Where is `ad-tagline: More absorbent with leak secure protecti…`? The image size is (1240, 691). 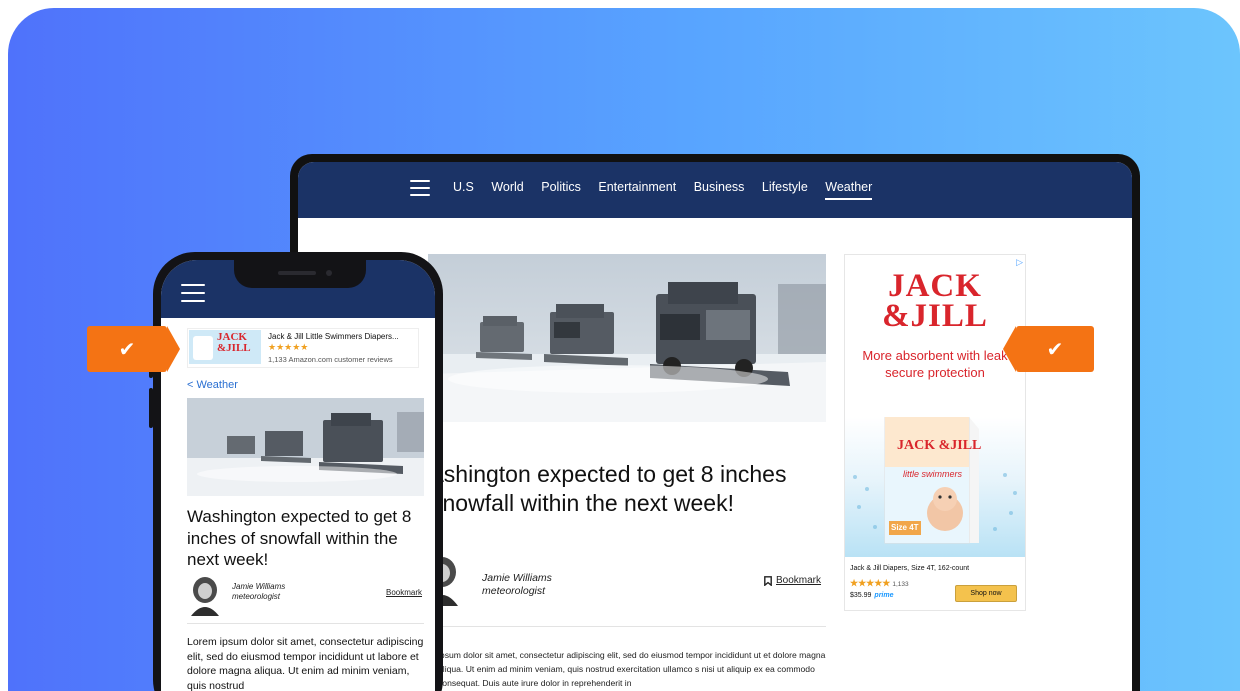 ad-tagline: More absorbent with leak secure protecti… is located at coordinates (935, 364).